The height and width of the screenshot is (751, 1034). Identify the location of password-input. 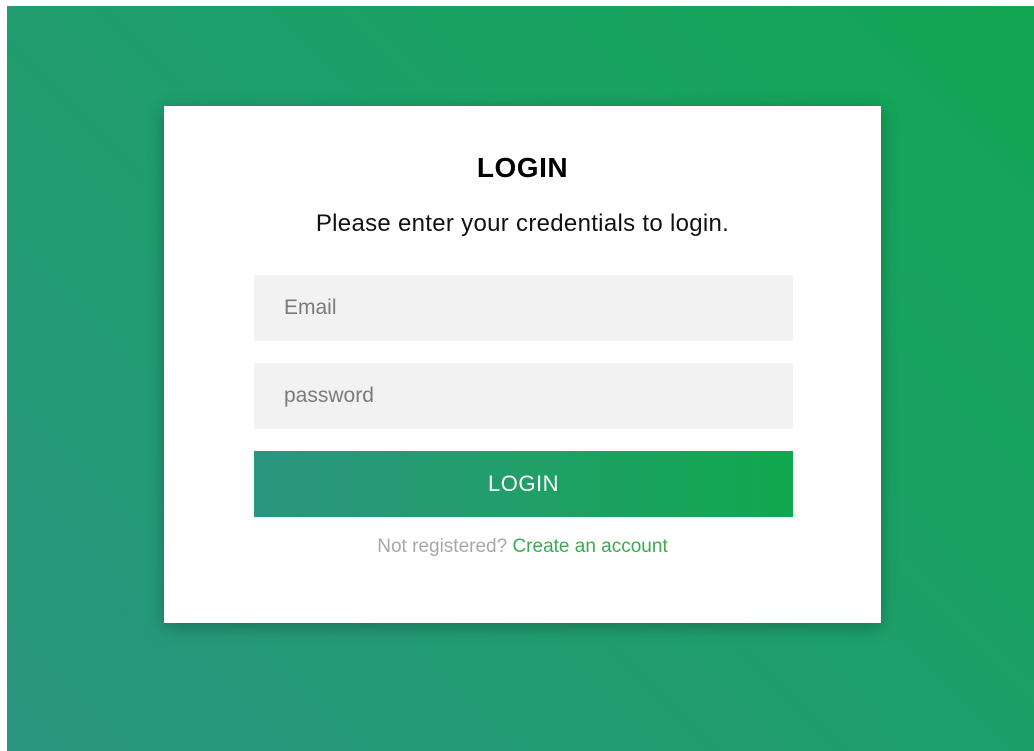
(523, 396).